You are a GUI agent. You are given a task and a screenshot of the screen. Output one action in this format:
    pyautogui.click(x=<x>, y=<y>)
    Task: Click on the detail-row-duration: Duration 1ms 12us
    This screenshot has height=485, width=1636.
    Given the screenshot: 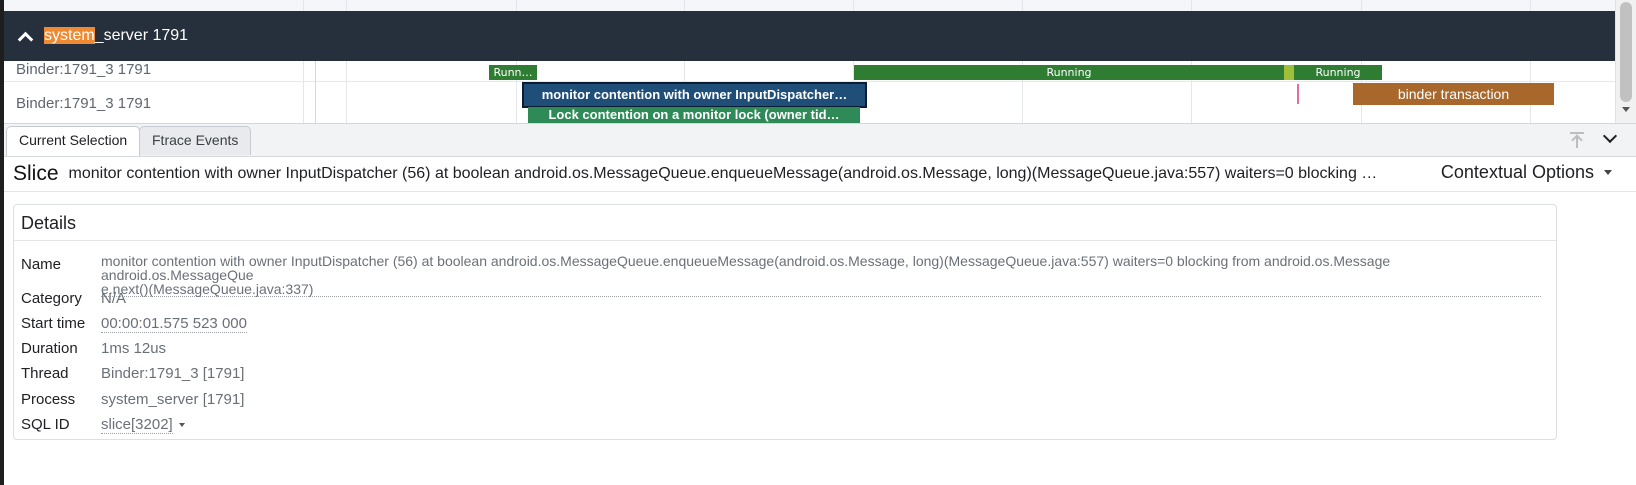 What is the action you would take?
    pyautogui.click(x=783, y=350)
    